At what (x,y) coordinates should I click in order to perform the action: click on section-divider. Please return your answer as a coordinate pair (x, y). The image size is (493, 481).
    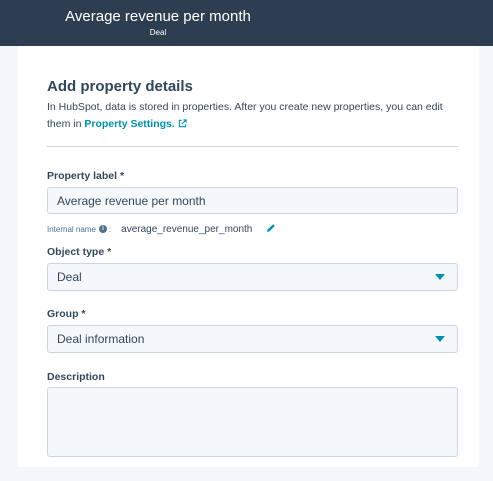
    Looking at the image, I should click on (252, 146).